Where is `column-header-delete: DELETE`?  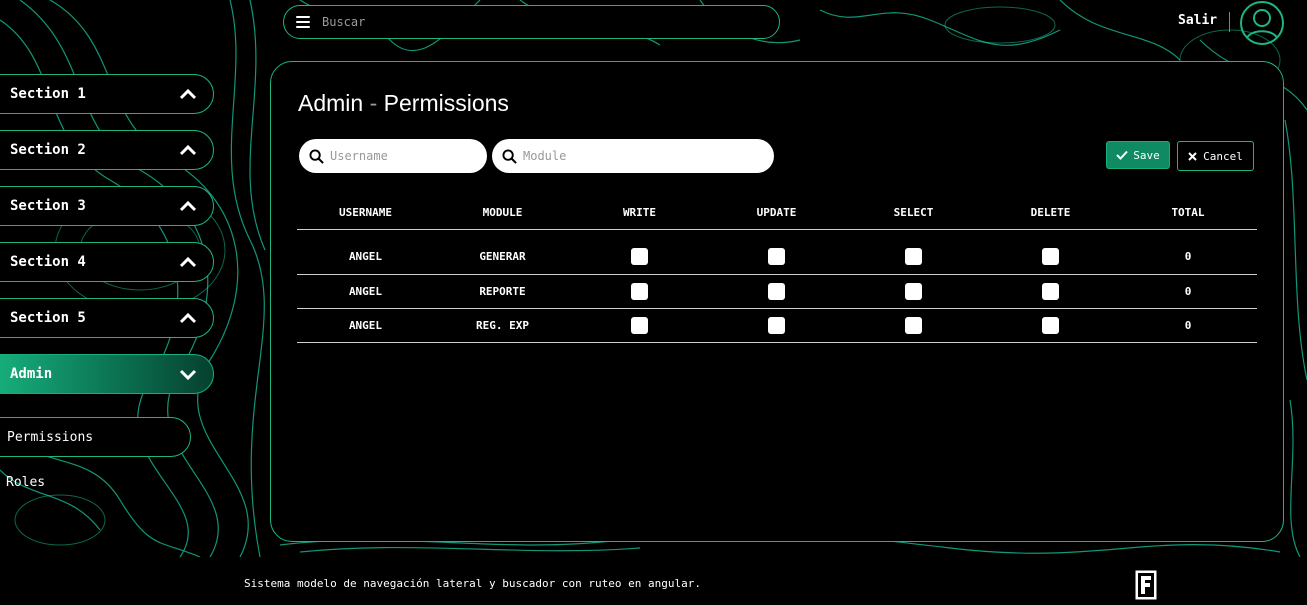
column-header-delete: DELETE is located at coordinates (1050, 213).